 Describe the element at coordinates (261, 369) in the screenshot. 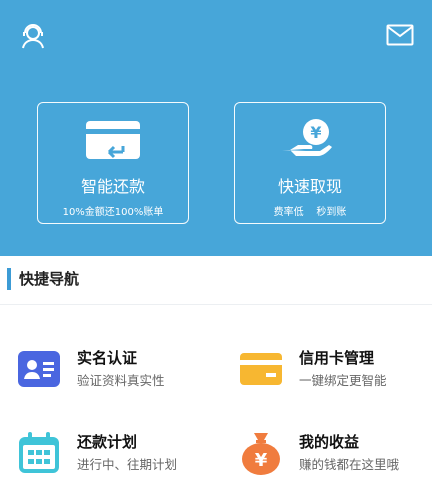

I see `credit-card-icon` at that location.